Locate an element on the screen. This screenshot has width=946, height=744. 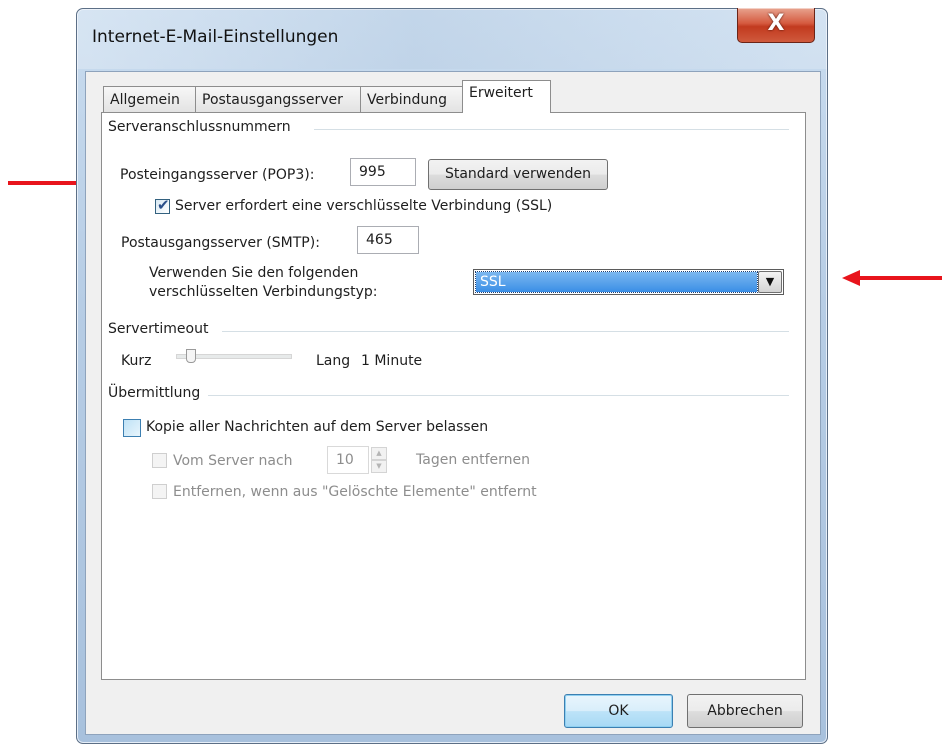
encryption-type-value: SSL is located at coordinates (616, 282).